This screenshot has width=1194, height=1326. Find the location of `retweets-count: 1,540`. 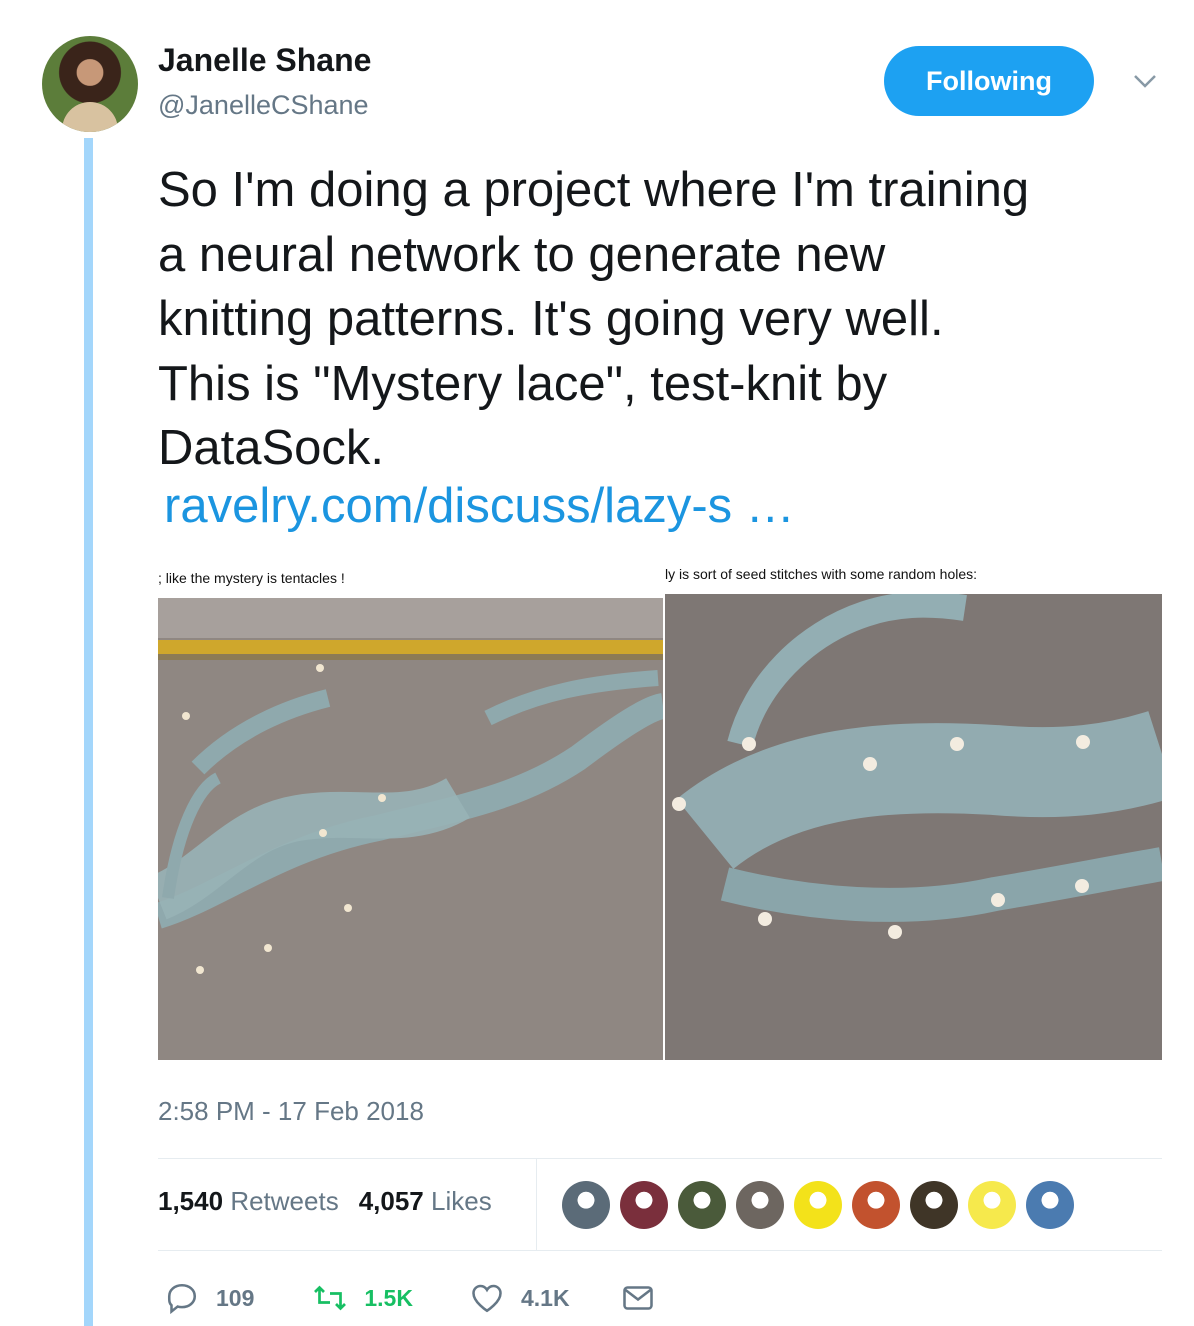

retweets-count: 1,540 is located at coordinates (191, 1201).